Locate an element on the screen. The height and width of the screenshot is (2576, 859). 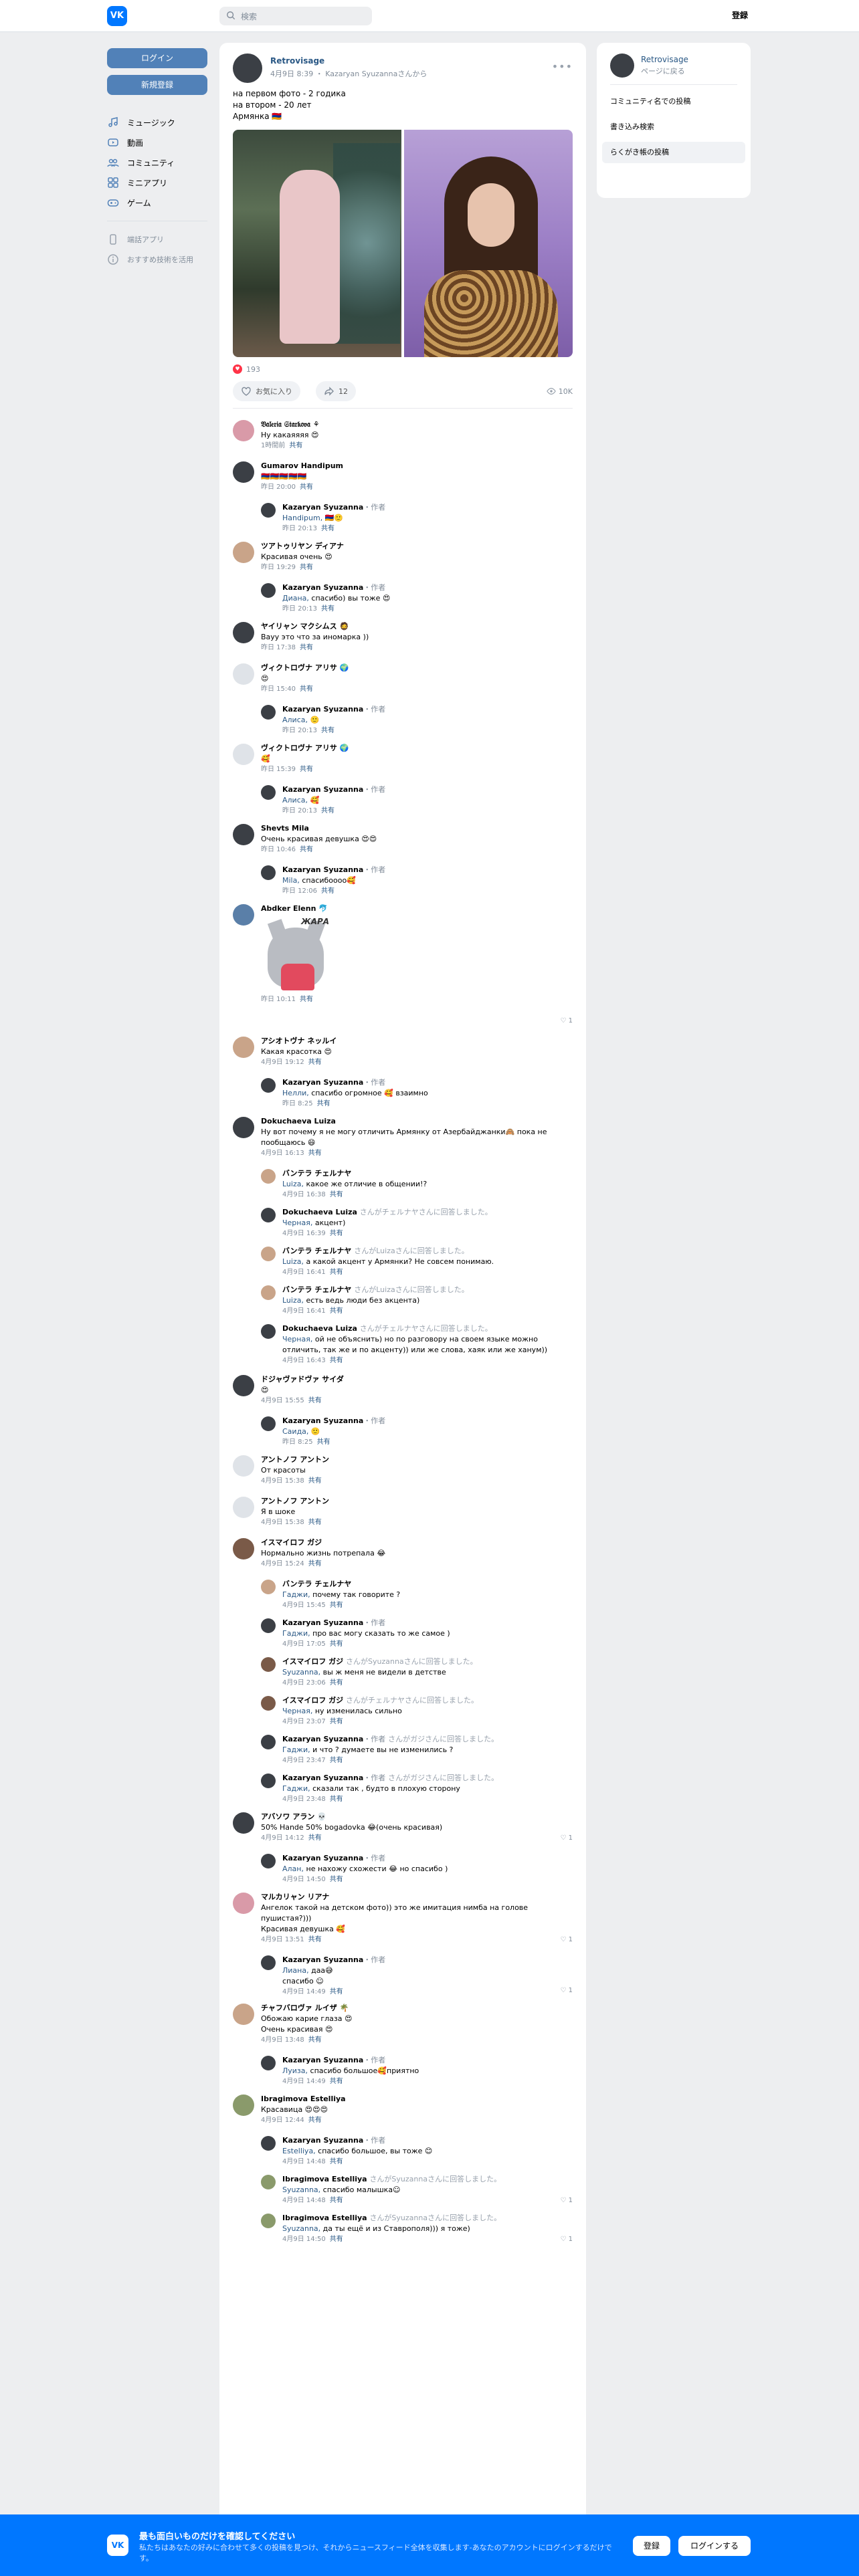
menu-search-posts: 書き込み検索 is located at coordinates (673, 127).